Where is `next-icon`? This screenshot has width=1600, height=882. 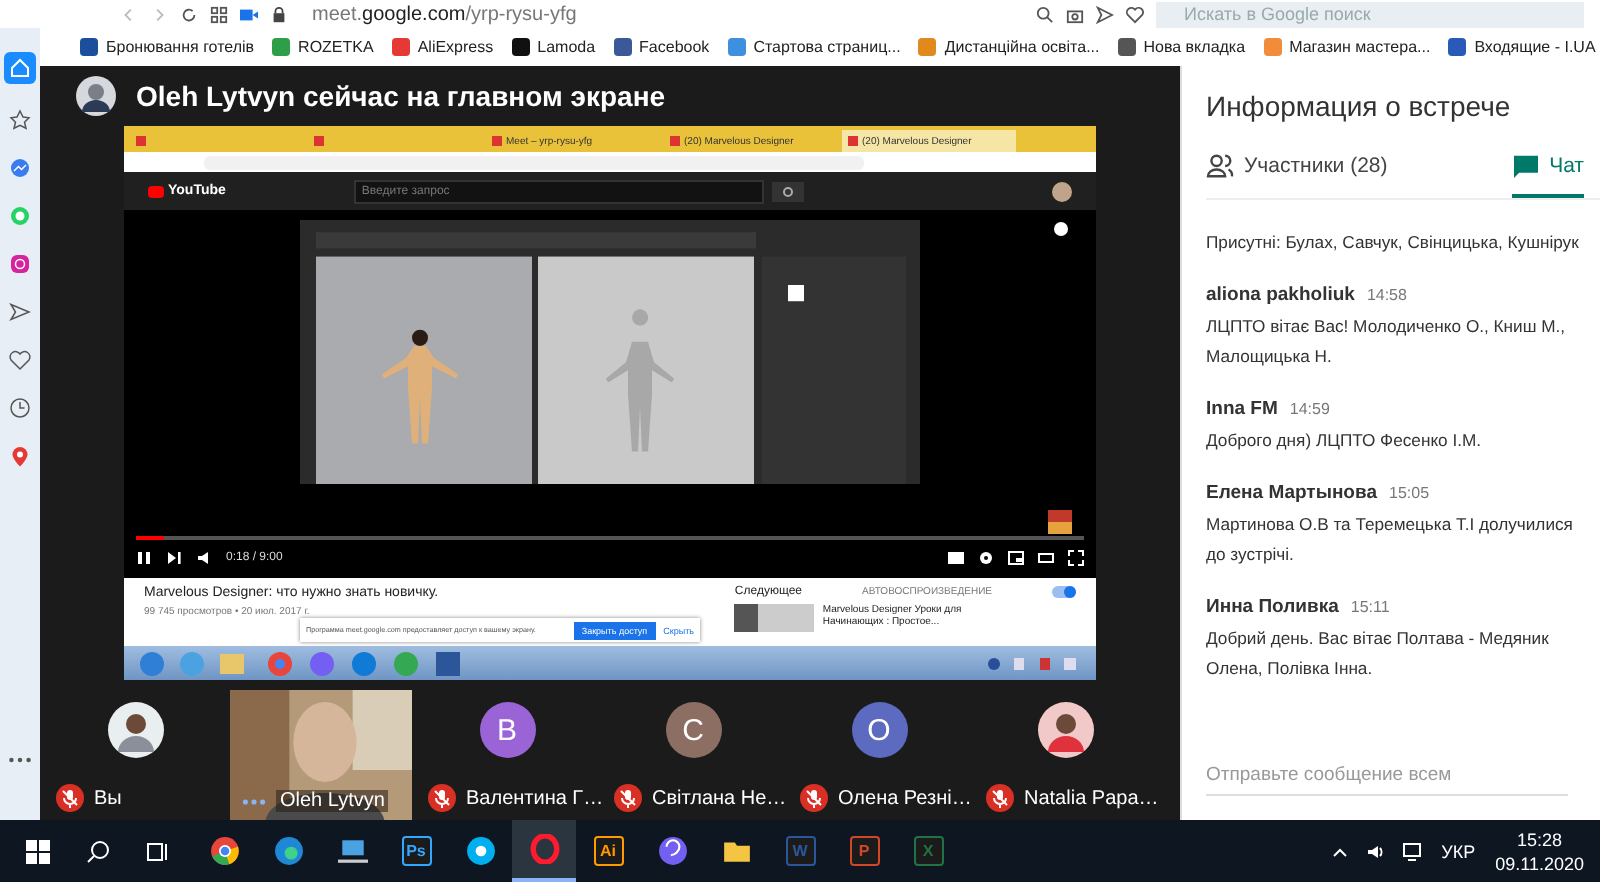
next-icon is located at coordinates (174, 558).